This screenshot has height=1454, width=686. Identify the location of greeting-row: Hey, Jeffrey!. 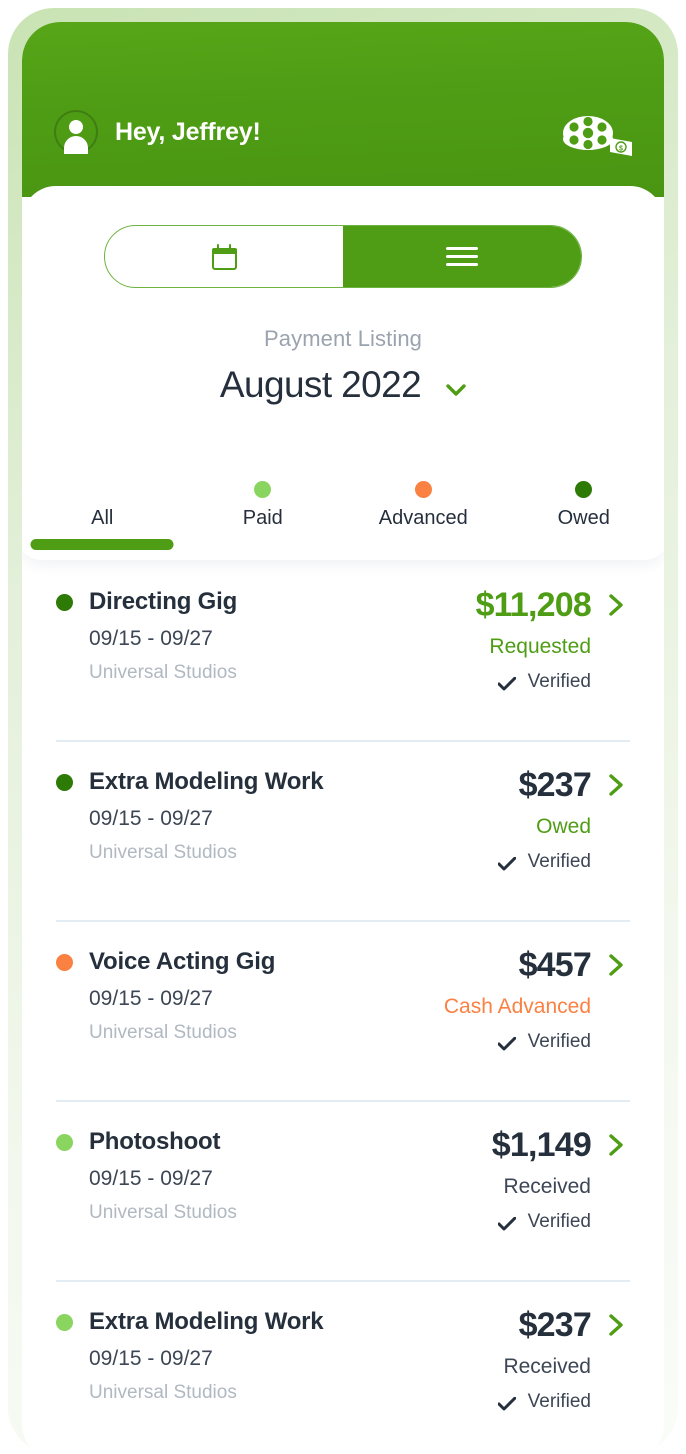
(157, 132).